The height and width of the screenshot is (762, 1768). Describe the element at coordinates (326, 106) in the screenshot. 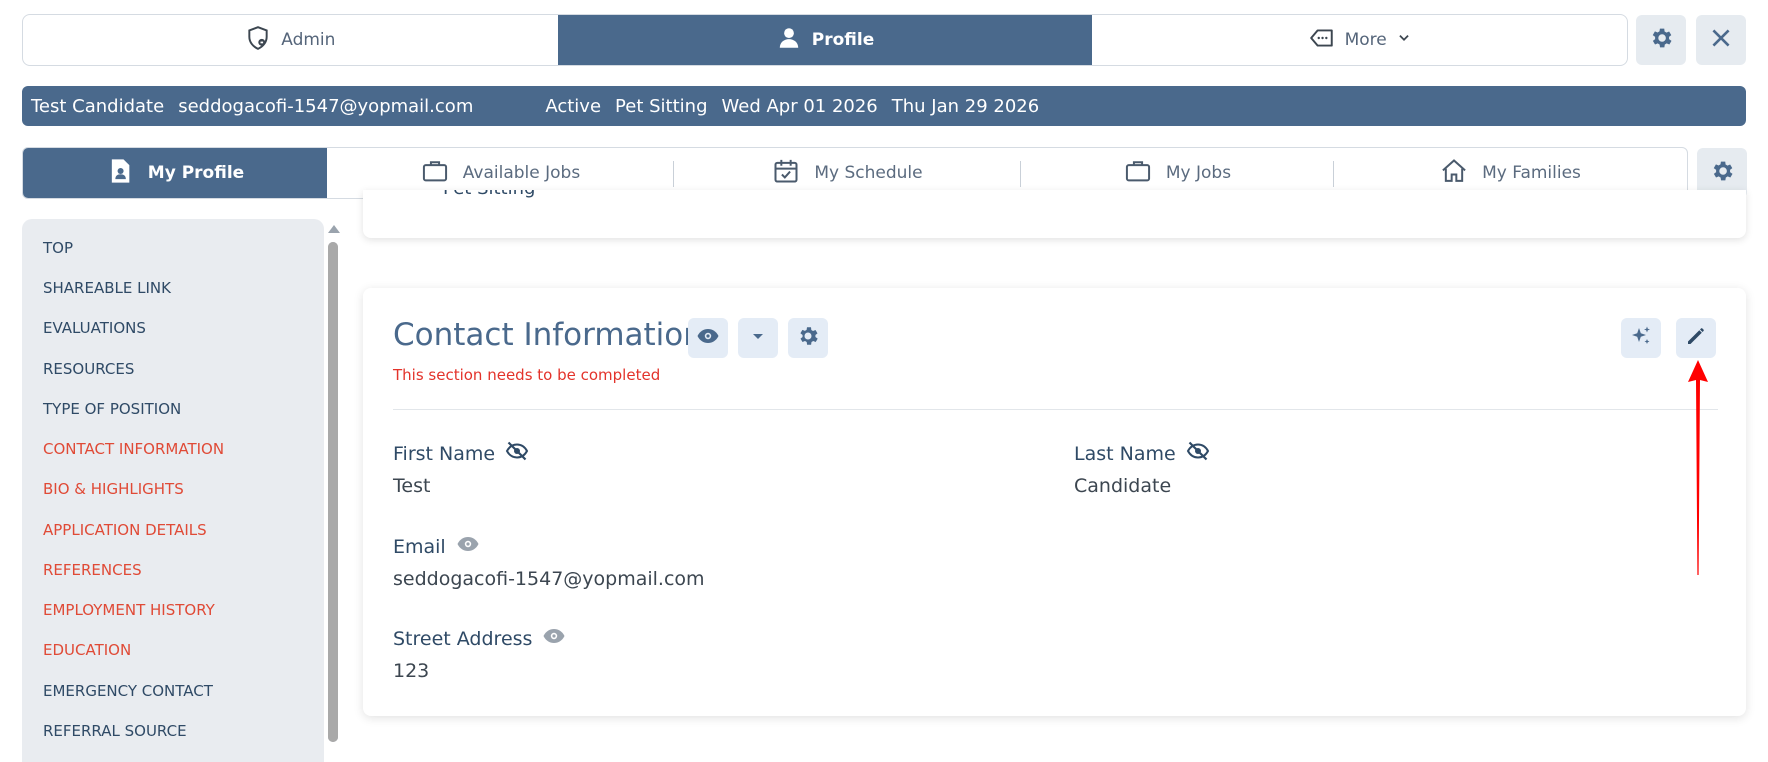

I see `candidate-email: seddogacofi-1547@yopmail.com` at that location.